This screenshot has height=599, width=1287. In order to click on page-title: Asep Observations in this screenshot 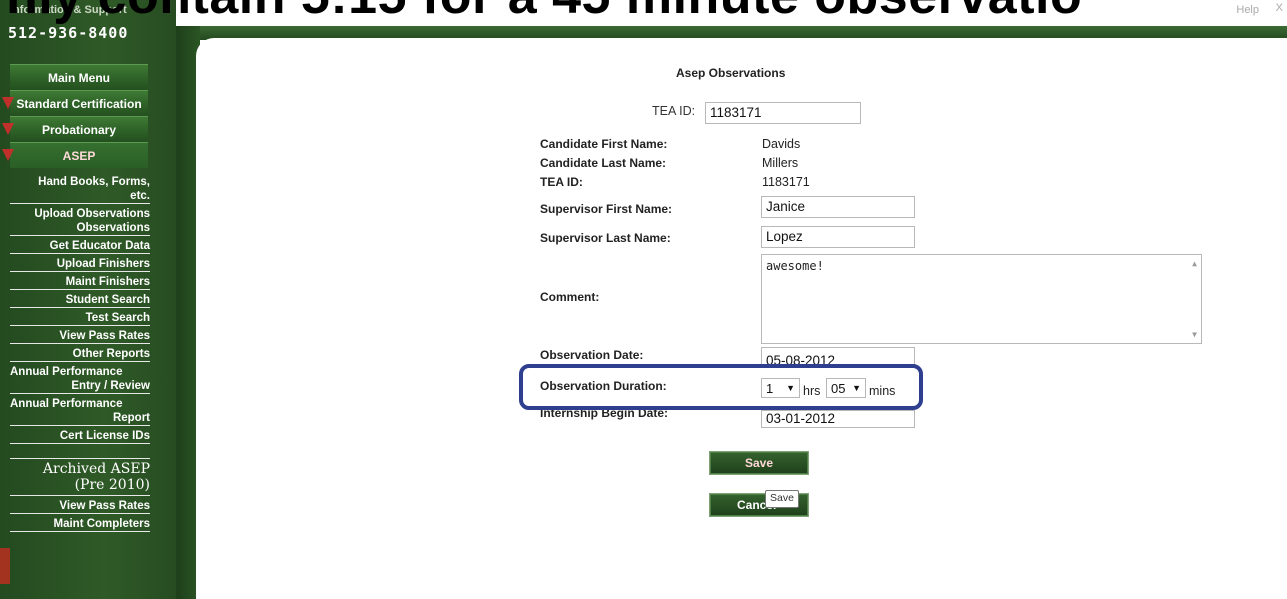, I will do `click(731, 73)`.